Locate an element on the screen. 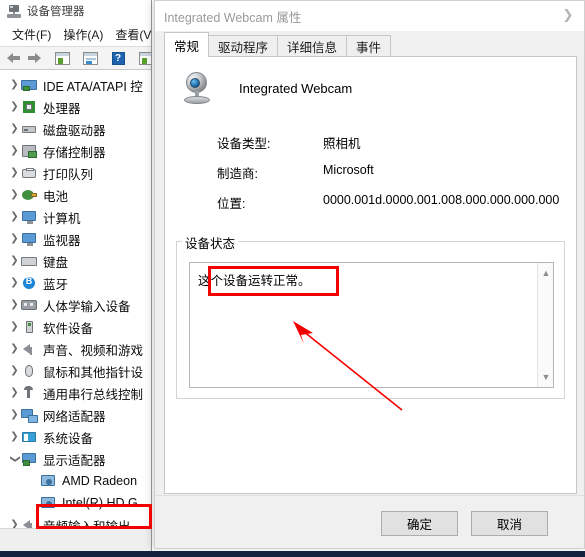 This screenshot has height=557, width=585. dialog-tabstrip: 常规 驱动程序 详细信息 事件 is located at coordinates (370, 44).